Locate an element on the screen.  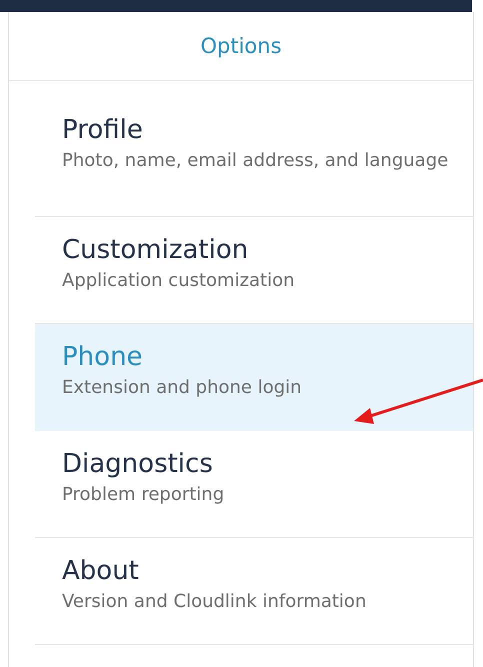
menu-item: About Version and Cloudlink information is located at coordinates (254, 591).